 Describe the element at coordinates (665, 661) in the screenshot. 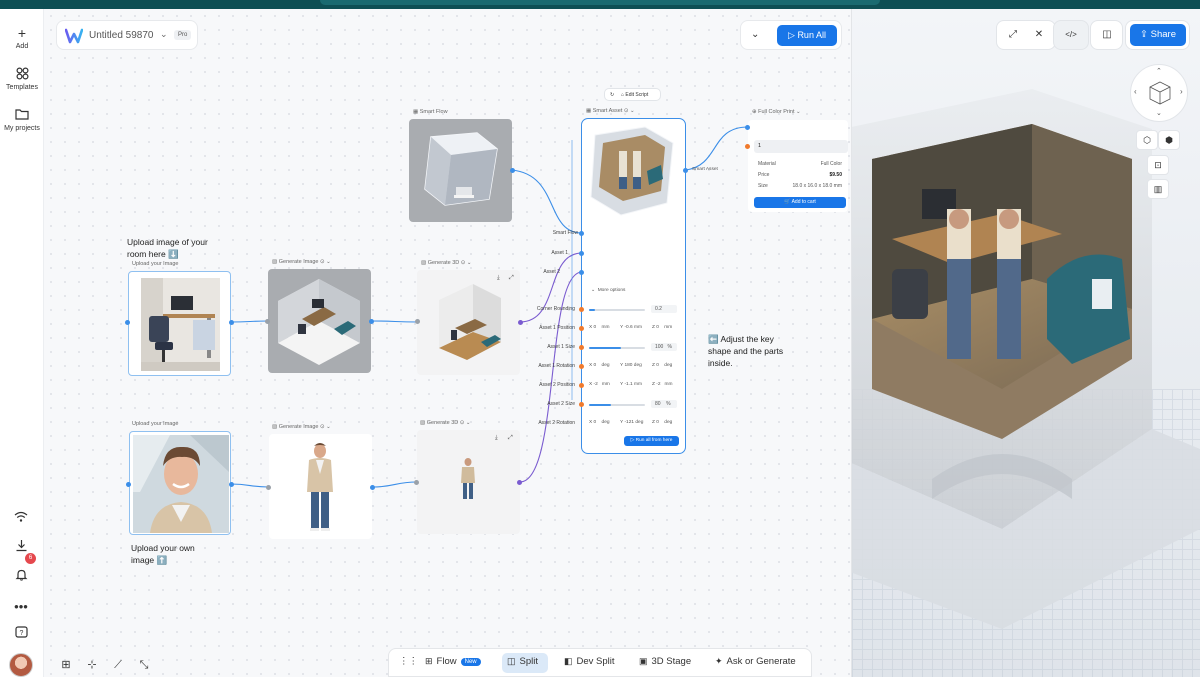

I see `tab-3d-stage: ▣ 3D Stage` at that location.